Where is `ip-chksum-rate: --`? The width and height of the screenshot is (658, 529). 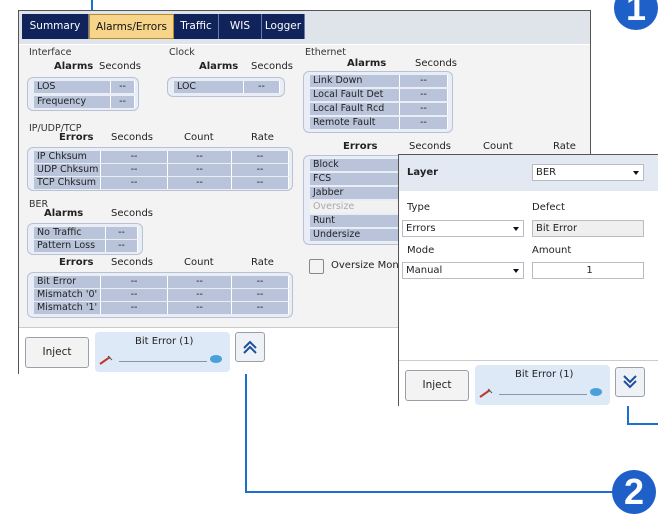
ip-chksum-rate: -- is located at coordinates (260, 157).